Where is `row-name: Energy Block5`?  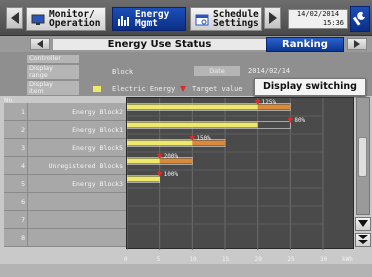 row-name: Energy Block5 is located at coordinates (97, 148).